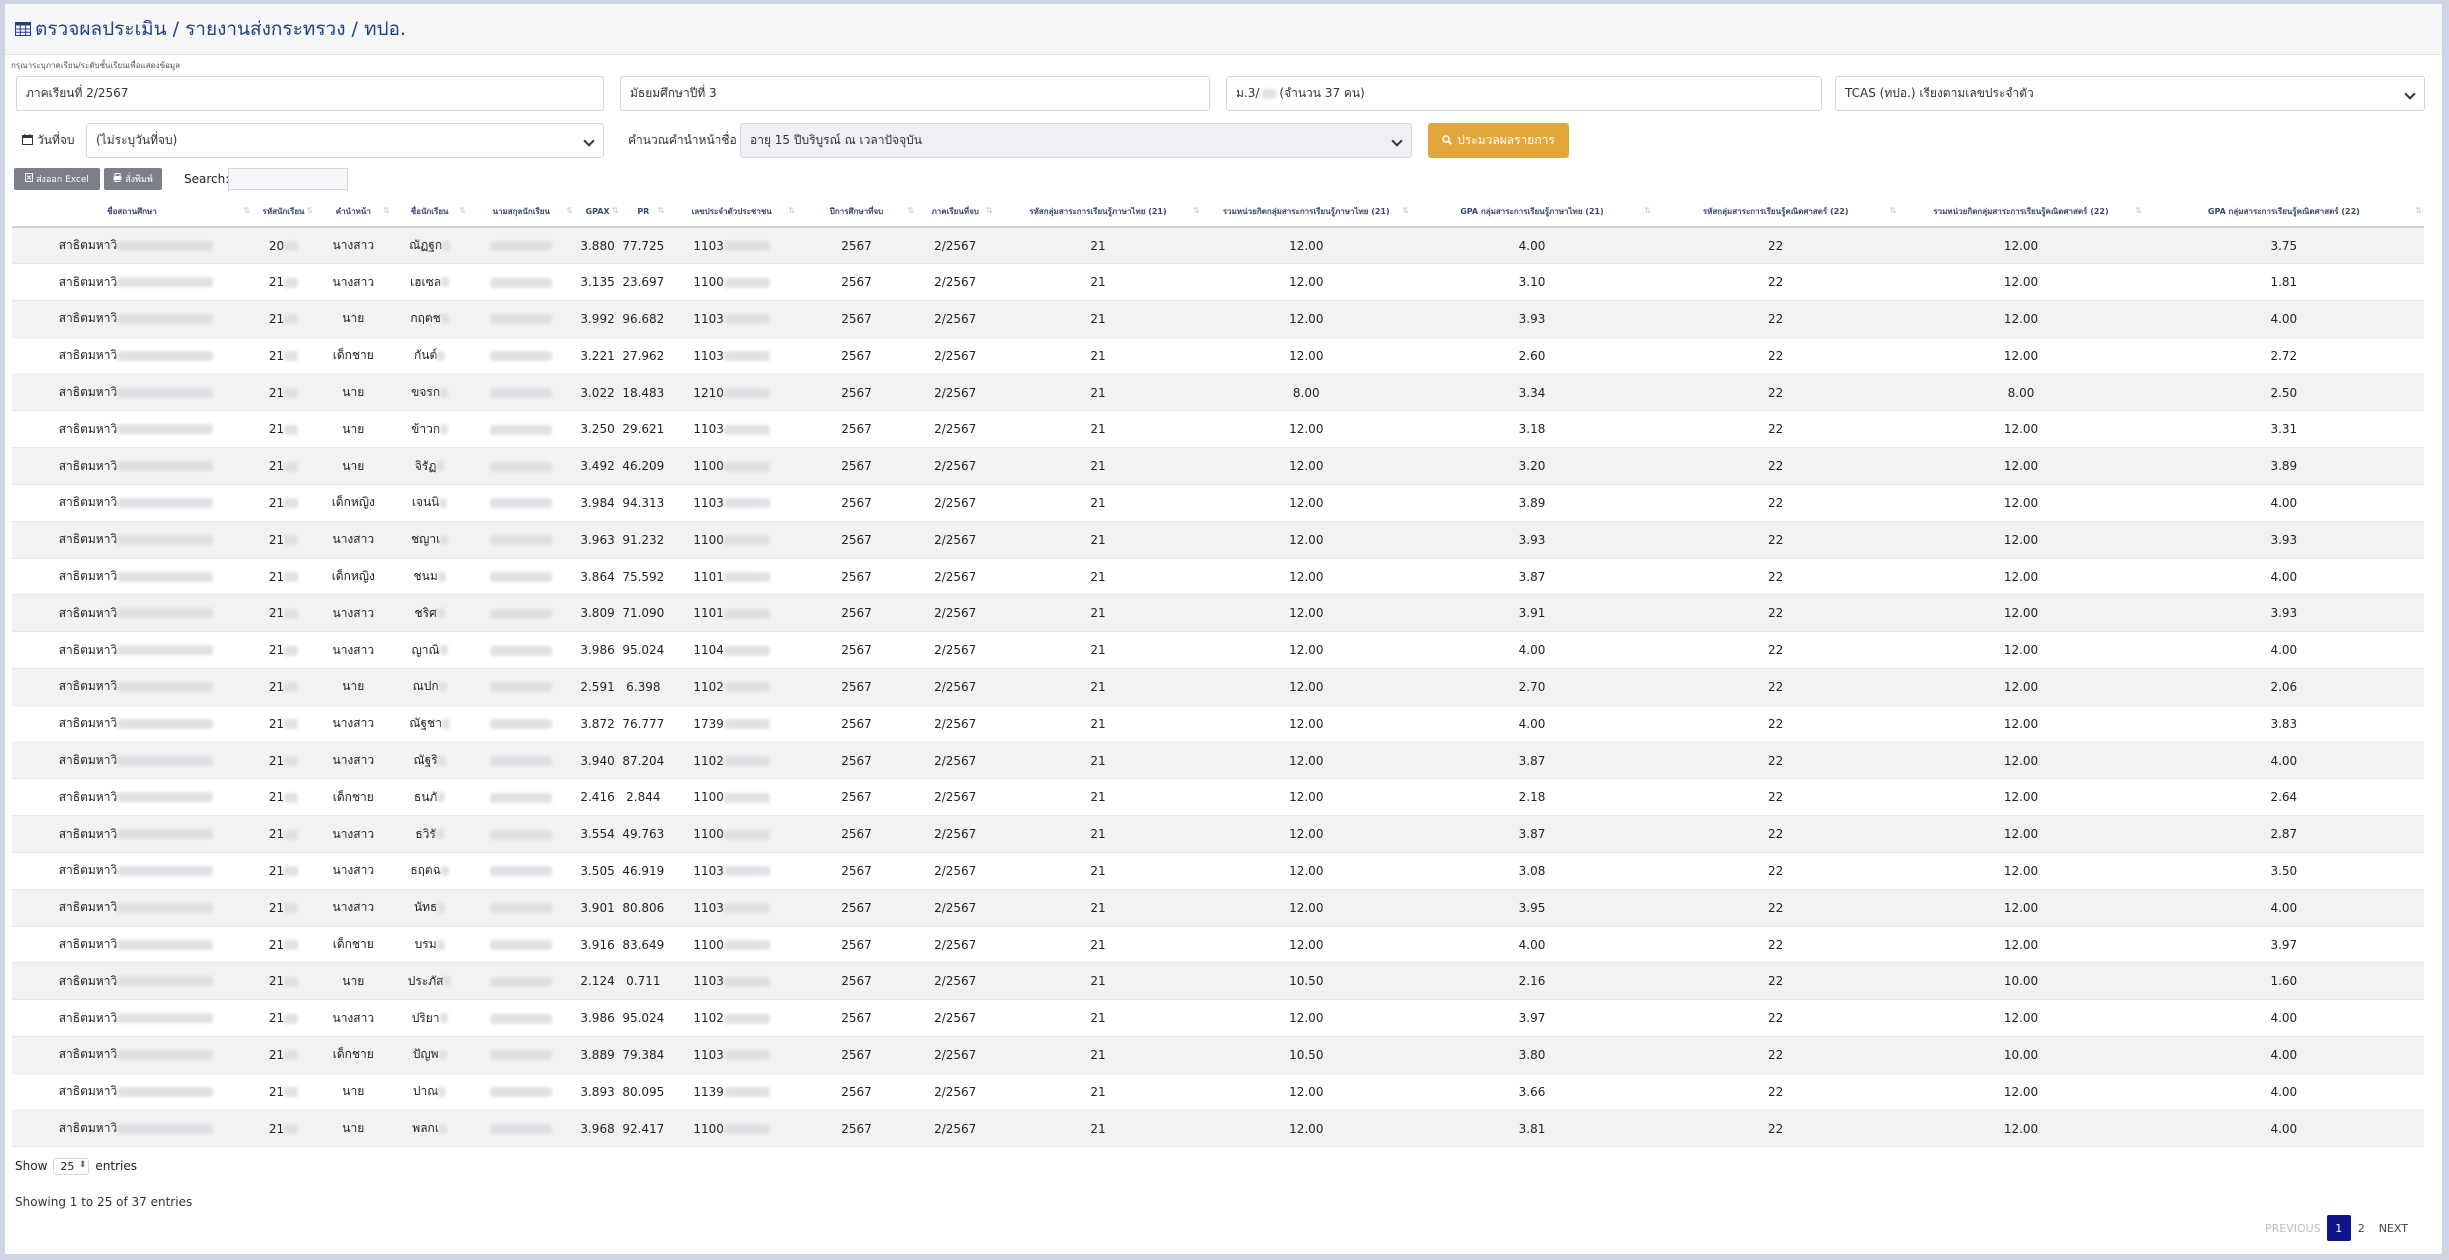 Image resolution: width=2449 pixels, height=1260 pixels. I want to click on cell-math-gpa: 3.89, so click(2283, 466).